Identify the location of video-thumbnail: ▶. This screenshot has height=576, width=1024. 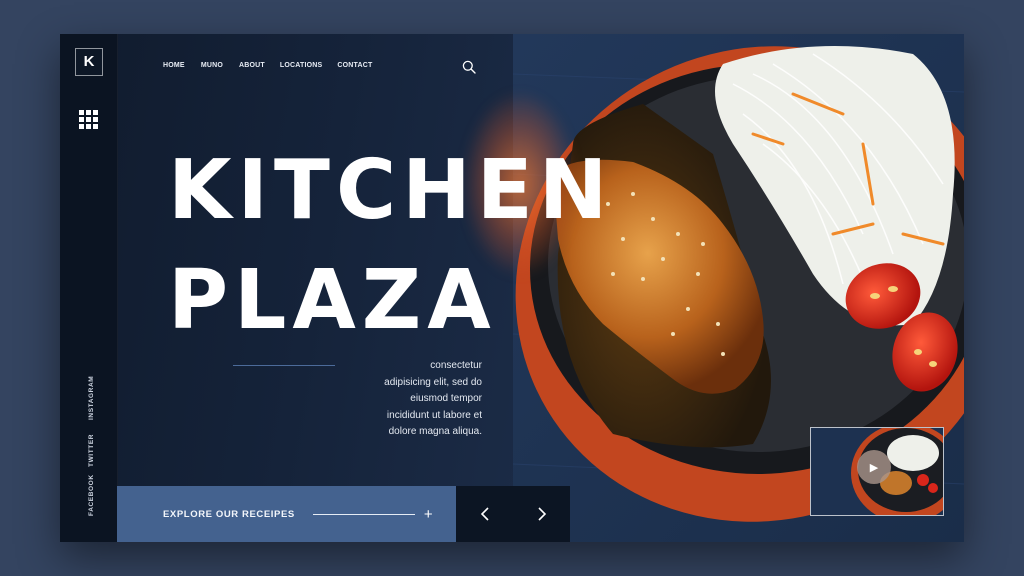
(877, 471).